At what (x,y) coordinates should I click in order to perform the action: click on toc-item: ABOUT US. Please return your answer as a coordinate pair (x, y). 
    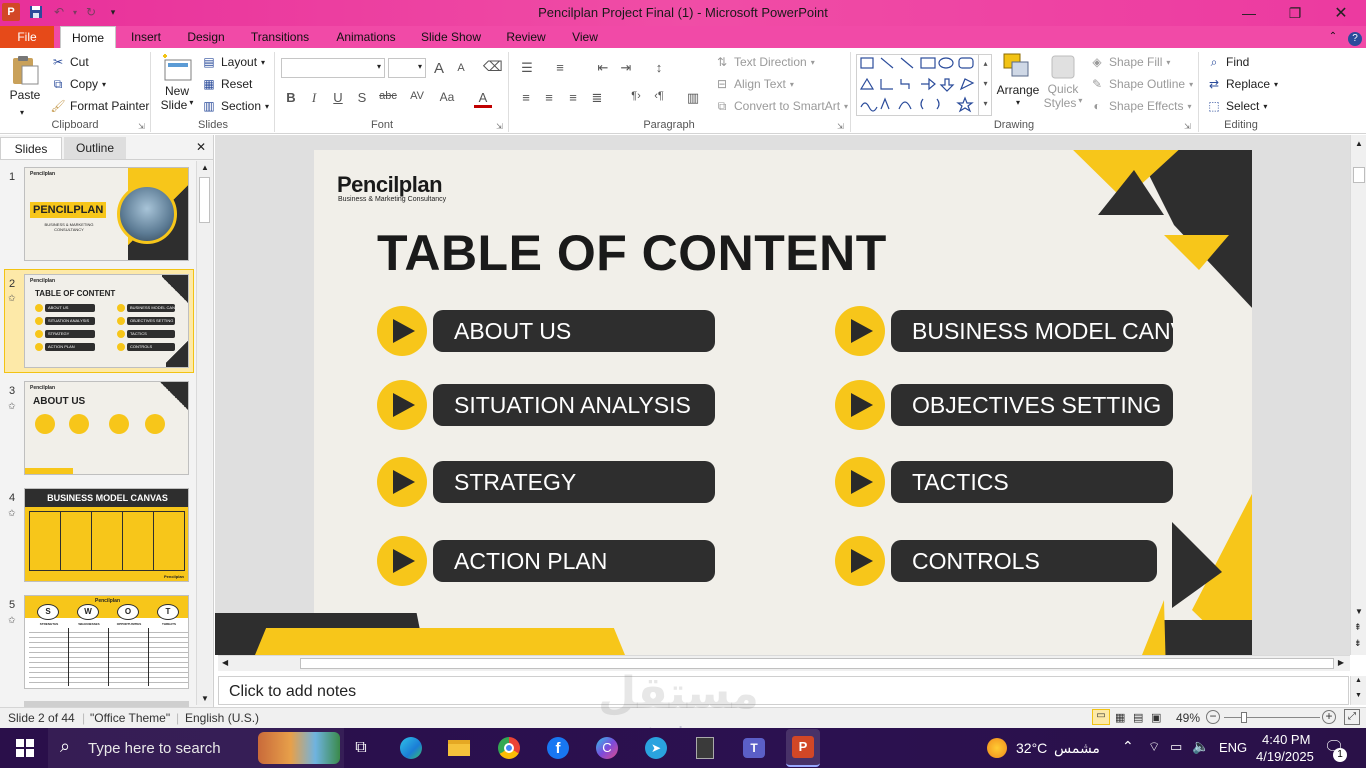
    Looking at the image, I should click on (574, 331).